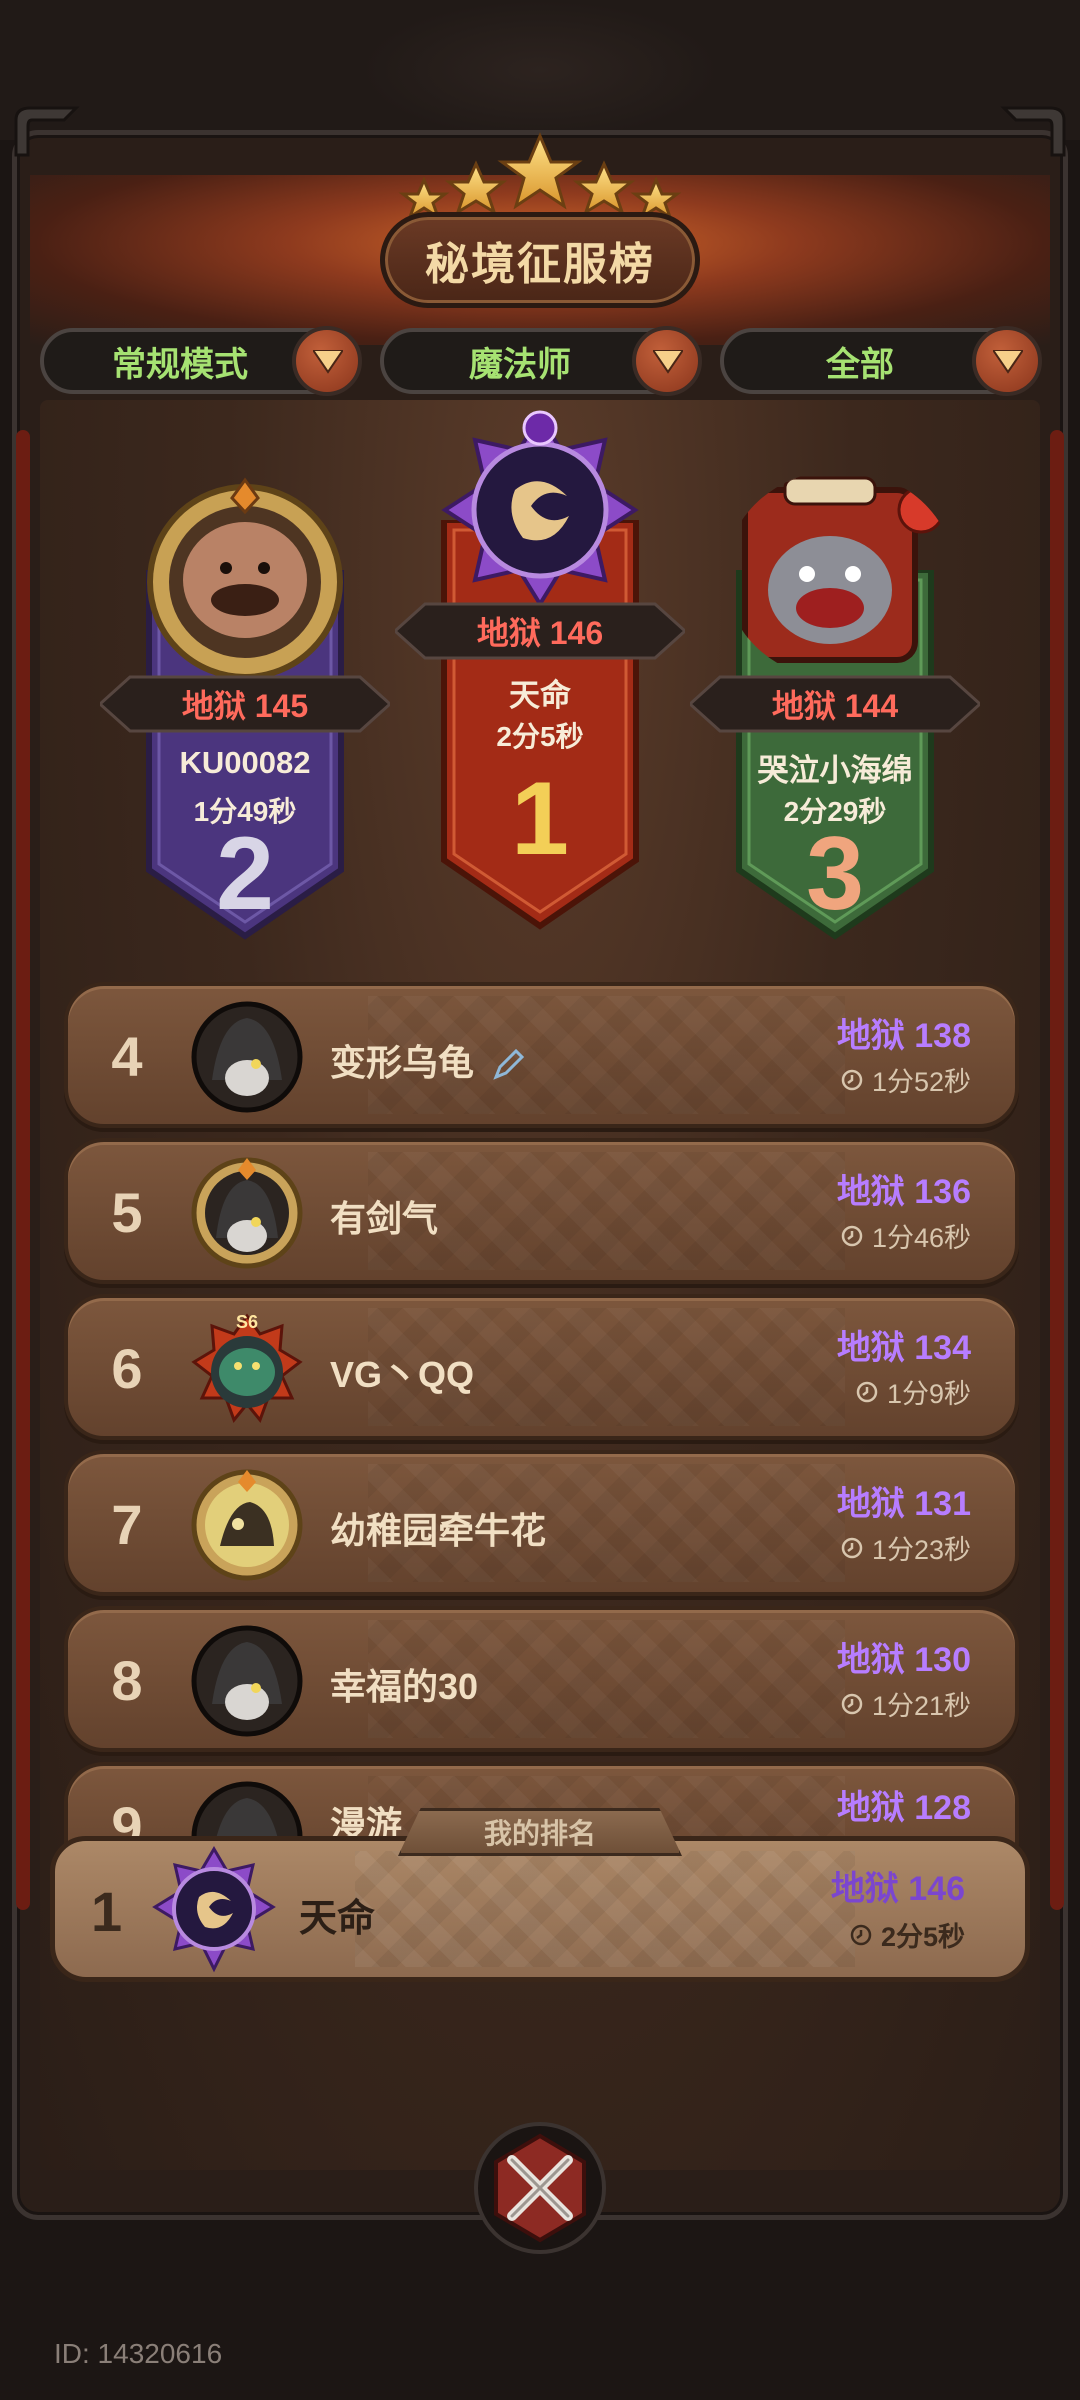 This screenshot has width=1080, height=2400. What do you see at coordinates (404, 1686) in the screenshot?
I see `row-player-name: 幸福的30` at bounding box center [404, 1686].